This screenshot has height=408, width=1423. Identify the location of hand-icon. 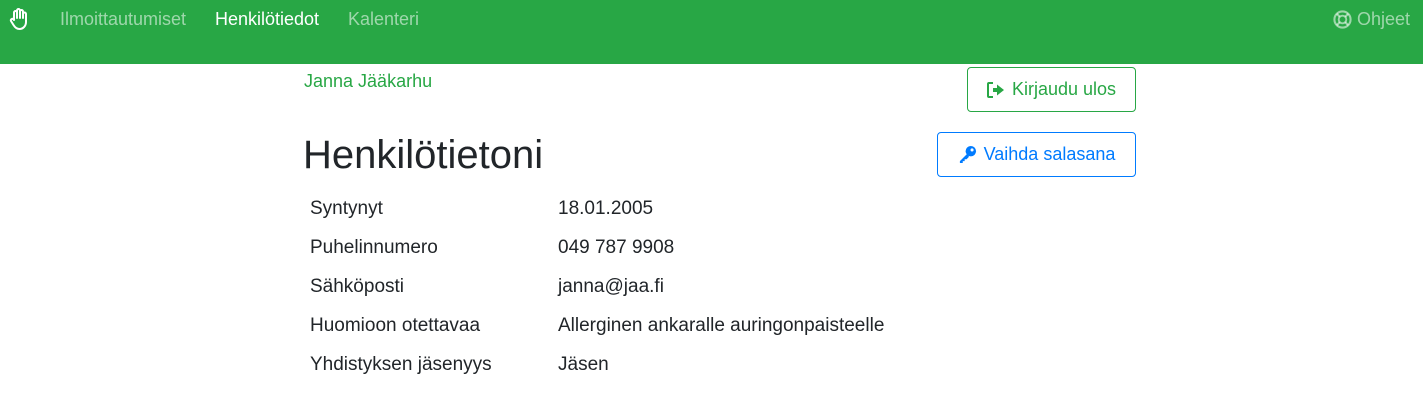
(18, 19).